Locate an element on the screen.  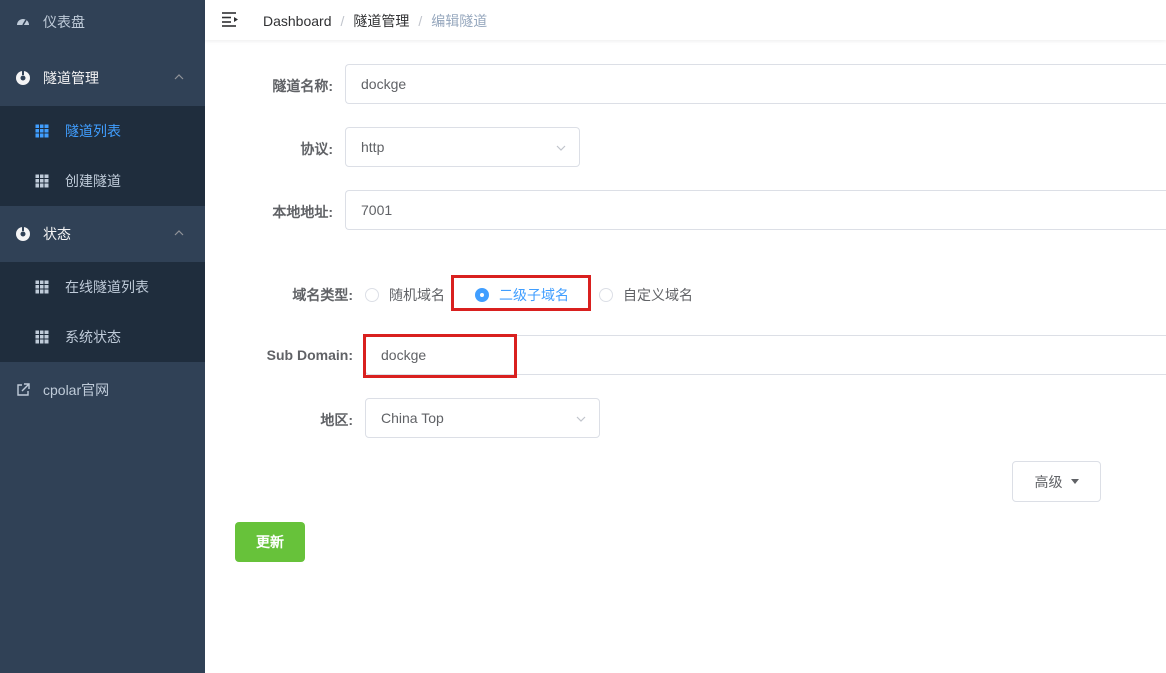
advanced-button: 高级 is located at coordinates (1056, 481).